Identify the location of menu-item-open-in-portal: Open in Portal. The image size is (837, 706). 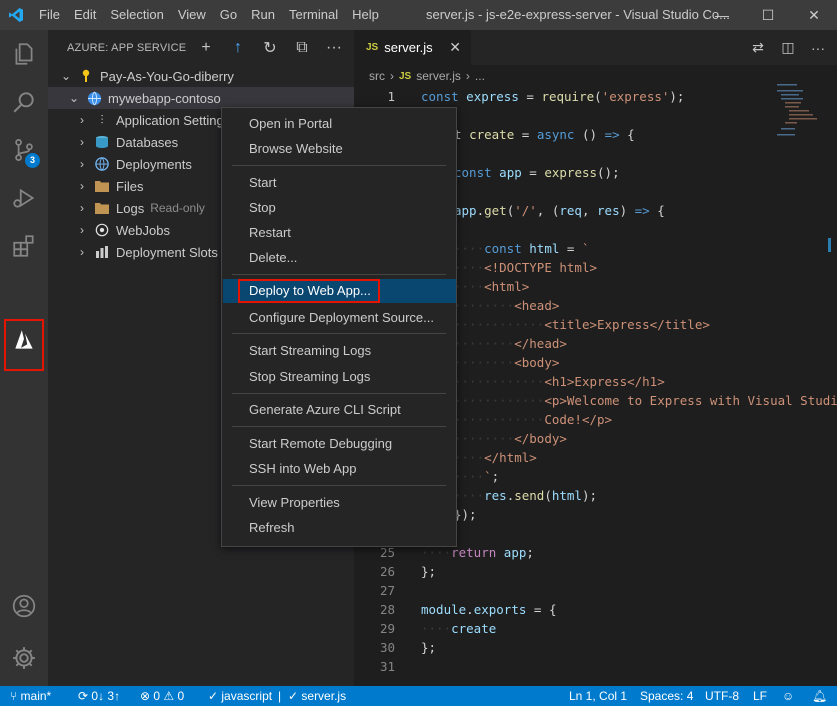
(339, 124).